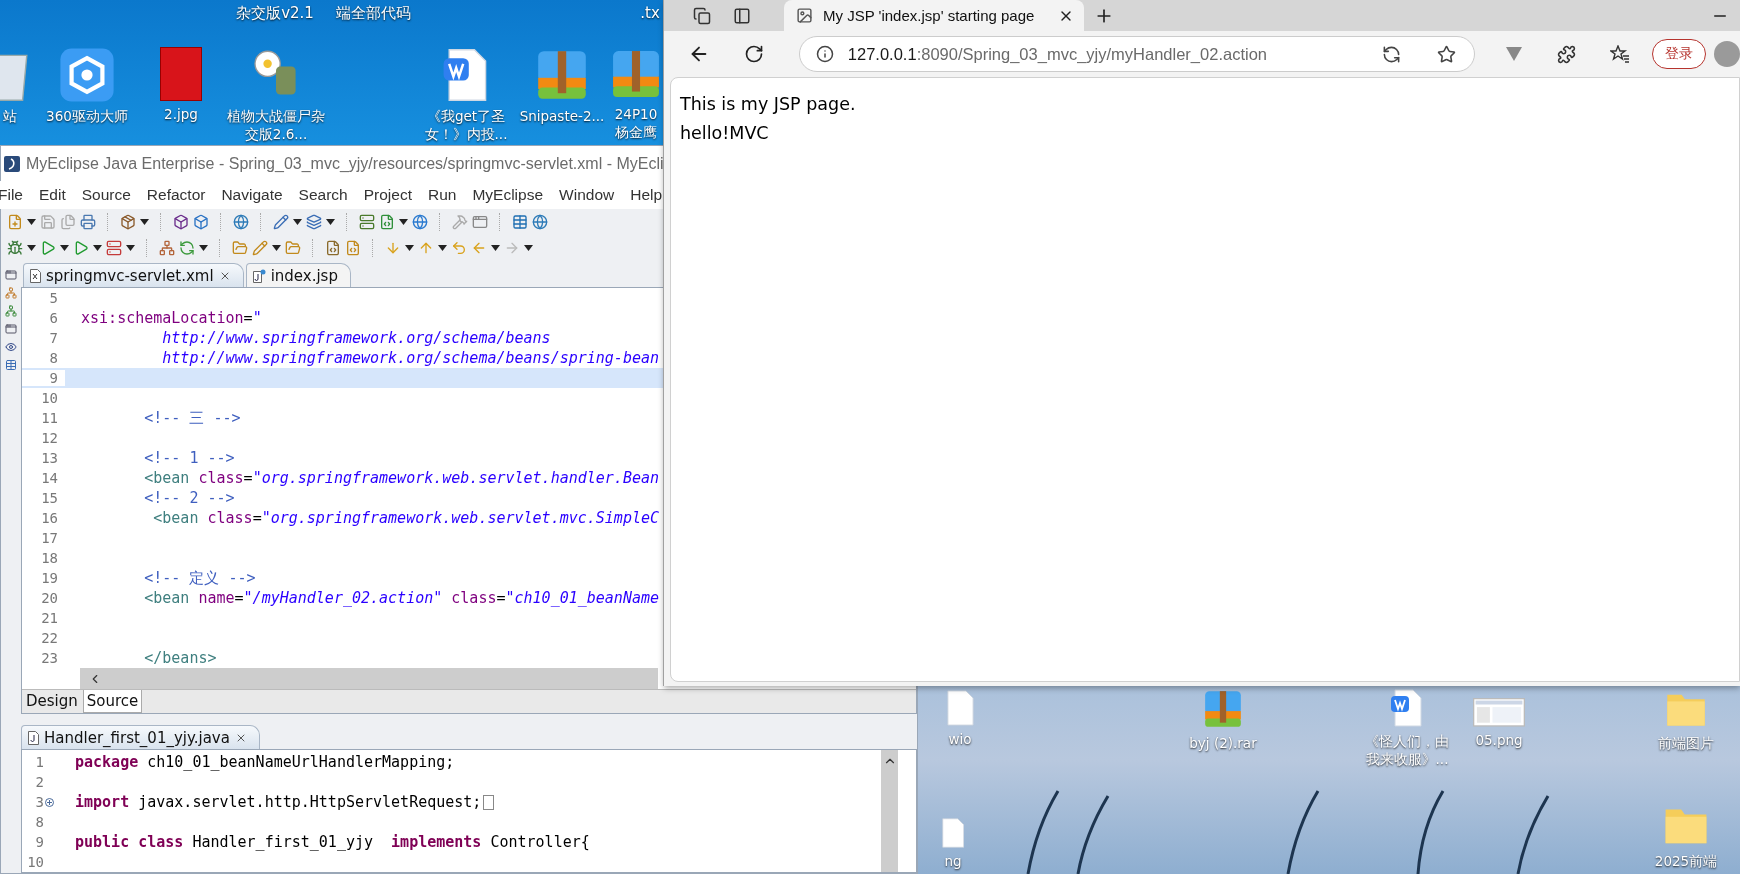 The image size is (1740, 874). Describe the element at coordinates (52, 195) in the screenshot. I see `menu-item: Edit` at that location.